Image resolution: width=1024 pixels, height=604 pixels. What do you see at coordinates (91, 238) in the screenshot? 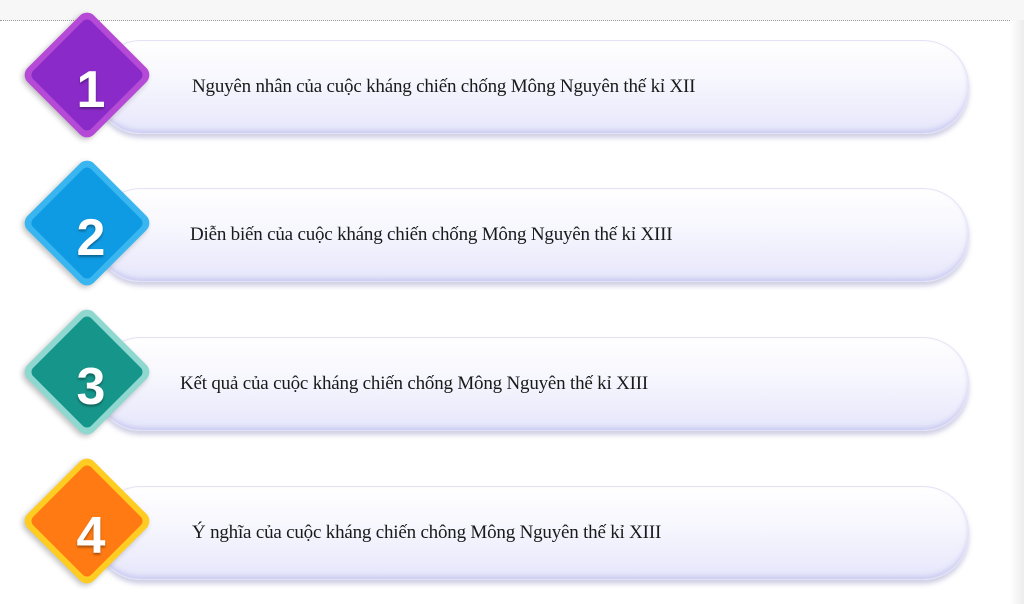
I see `number-2: 2` at bounding box center [91, 238].